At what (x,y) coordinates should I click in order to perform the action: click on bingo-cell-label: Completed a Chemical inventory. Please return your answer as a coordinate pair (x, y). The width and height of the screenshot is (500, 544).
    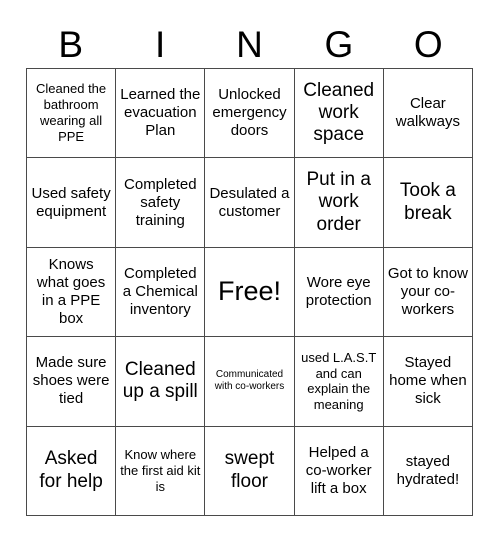
    Looking at the image, I should click on (160, 291).